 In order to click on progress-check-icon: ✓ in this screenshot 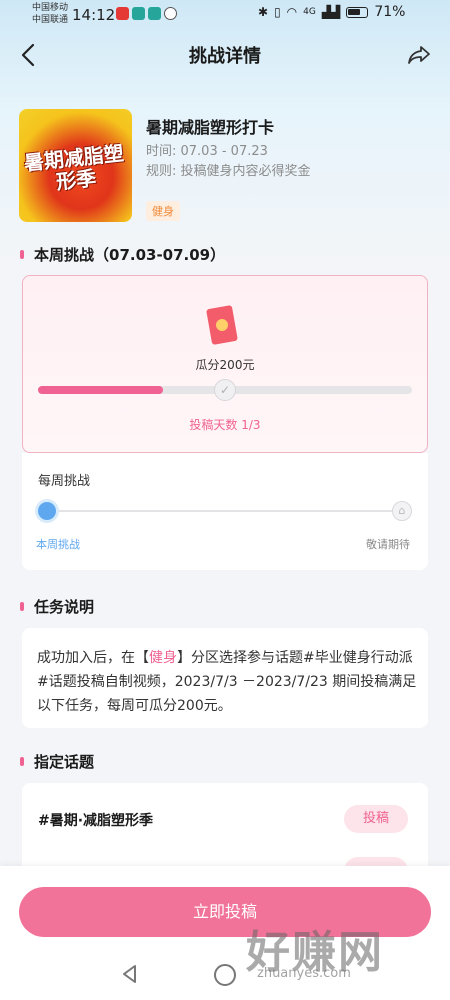, I will do `click(225, 390)`.